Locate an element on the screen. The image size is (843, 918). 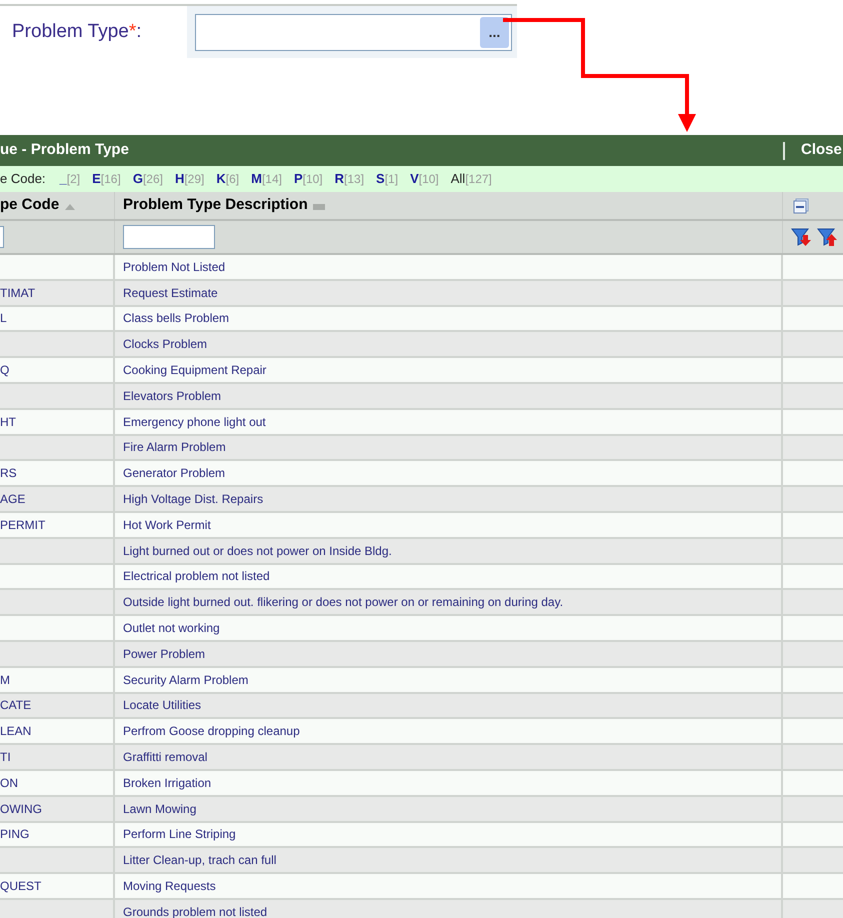
code-filter-input is located at coordinates (2, 237).